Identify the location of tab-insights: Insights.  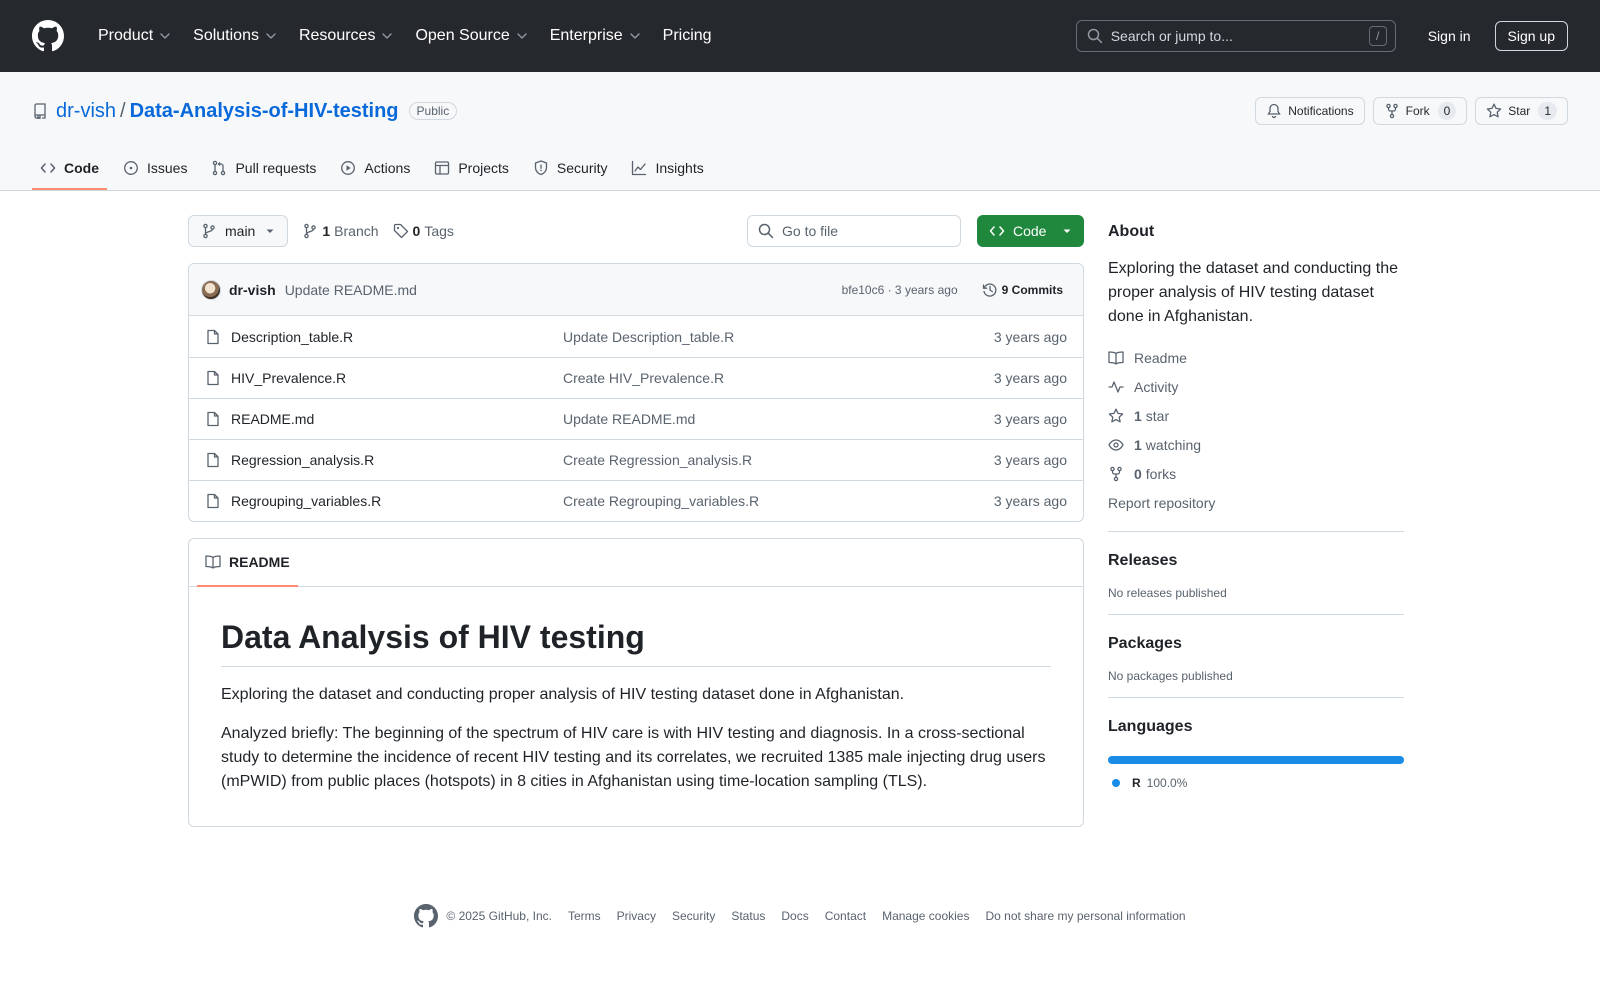
(667, 168).